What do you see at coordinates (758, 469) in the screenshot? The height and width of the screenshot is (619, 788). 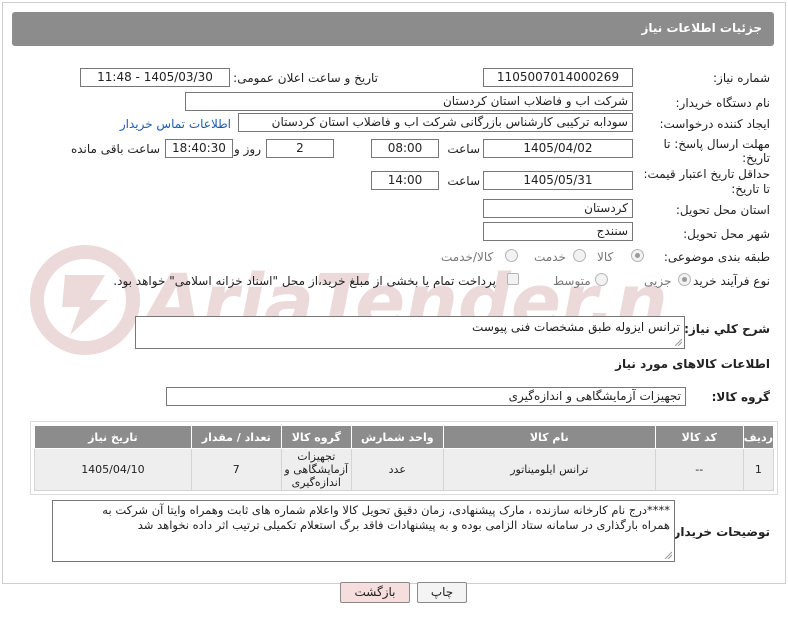 I see `cell-row: 1` at bounding box center [758, 469].